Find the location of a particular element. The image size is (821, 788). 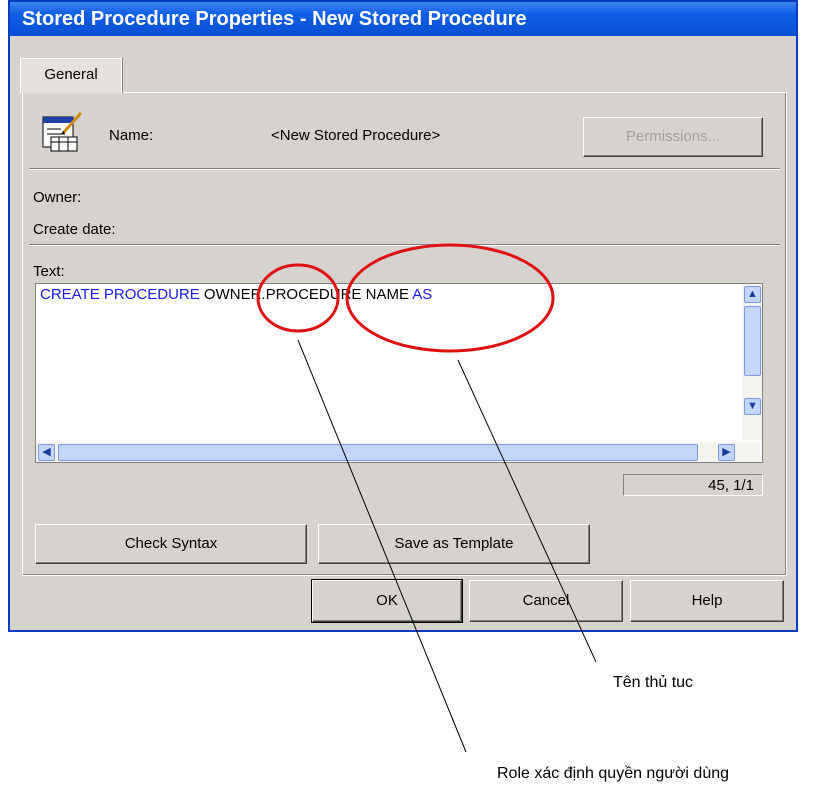

ok-button: OK is located at coordinates (387, 601).